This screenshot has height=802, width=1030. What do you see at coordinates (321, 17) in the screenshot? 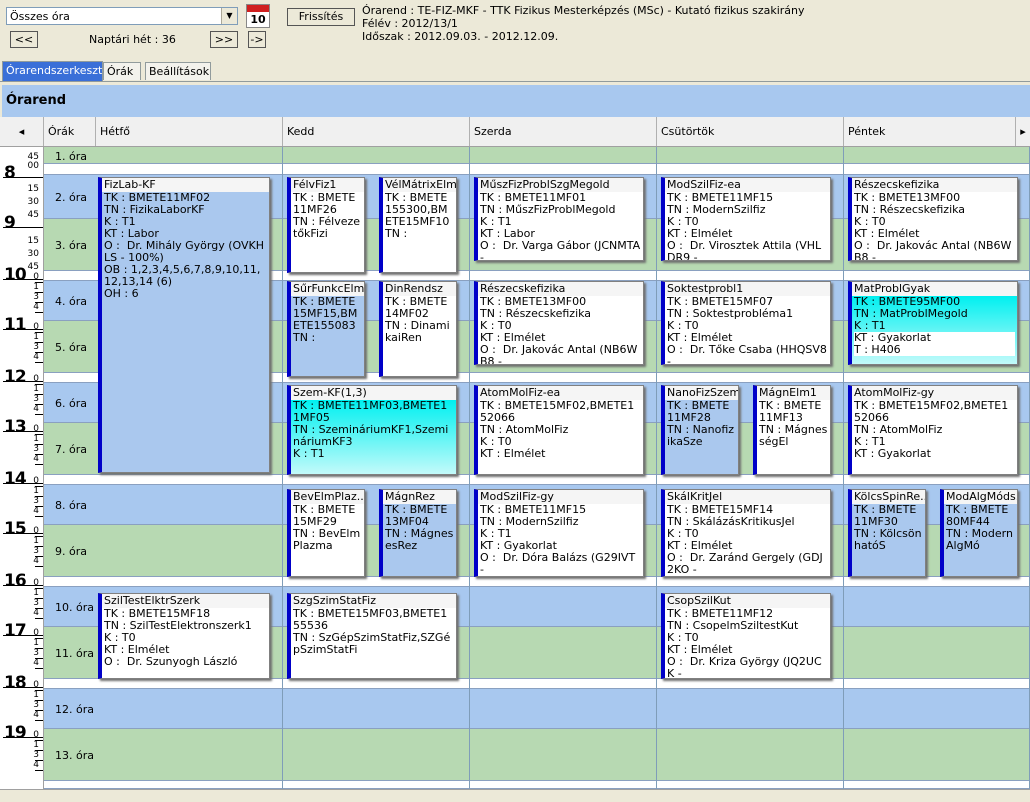
I see `refresh-button: Frissítés` at bounding box center [321, 17].